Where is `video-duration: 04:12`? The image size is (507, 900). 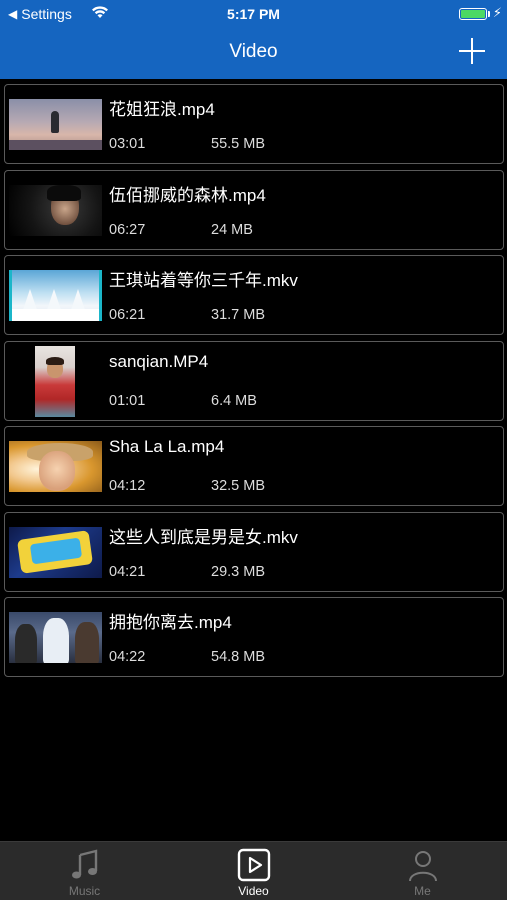 video-duration: 04:12 is located at coordinates (127, 486).